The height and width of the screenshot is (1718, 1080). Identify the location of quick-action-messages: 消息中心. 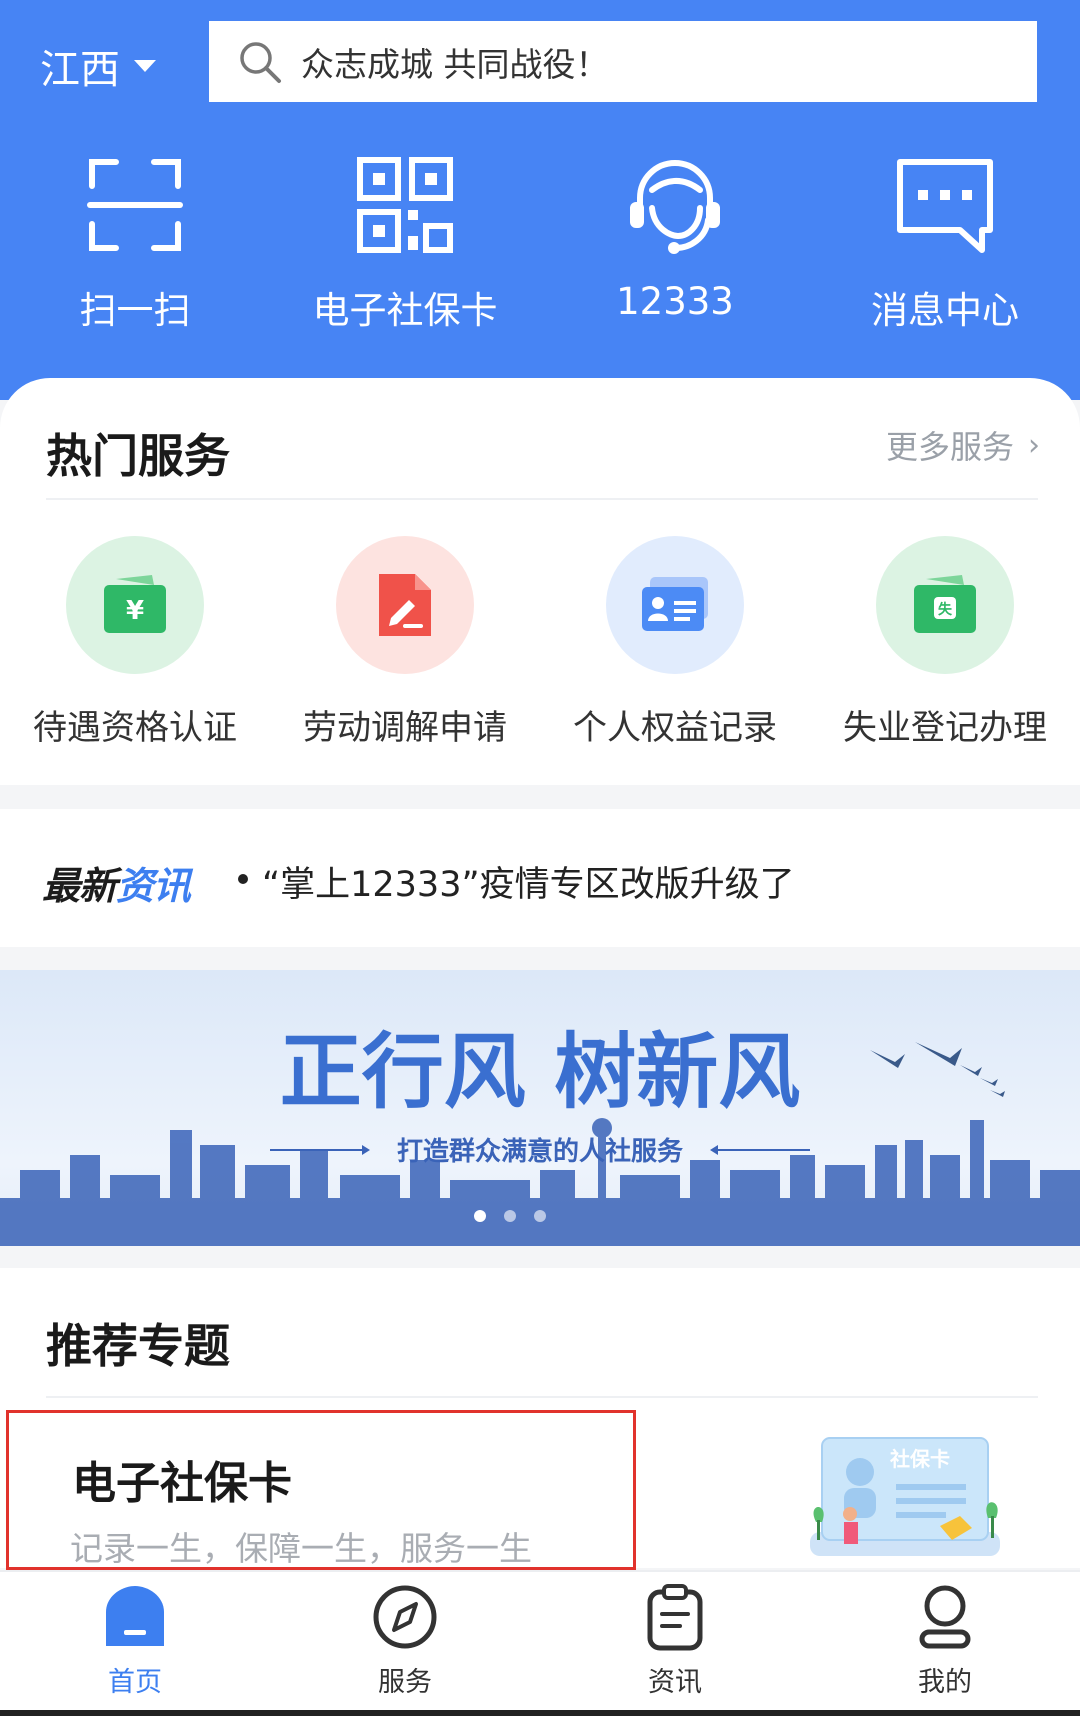
(945, 250).